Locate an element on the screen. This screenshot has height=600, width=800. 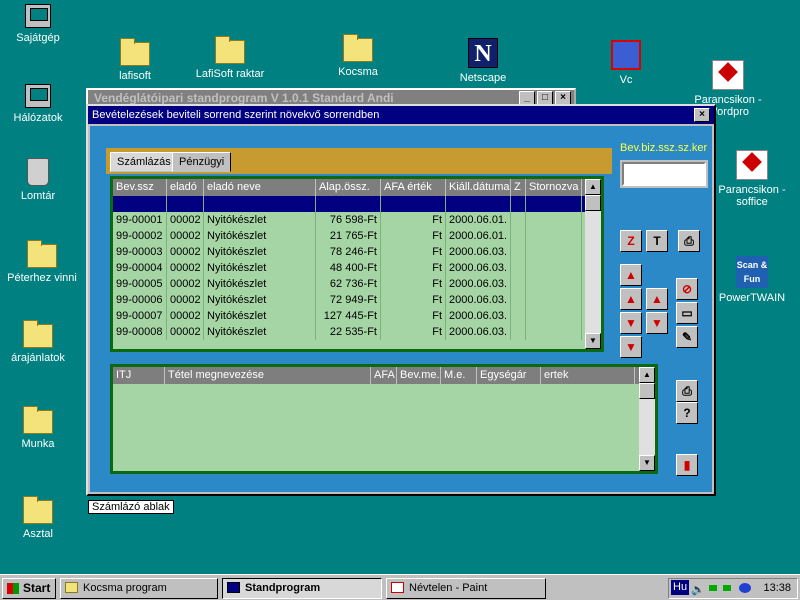
desktop-icon-lafisoft-raktar: LafiSoft raktar is located at coordinates (230, 58).